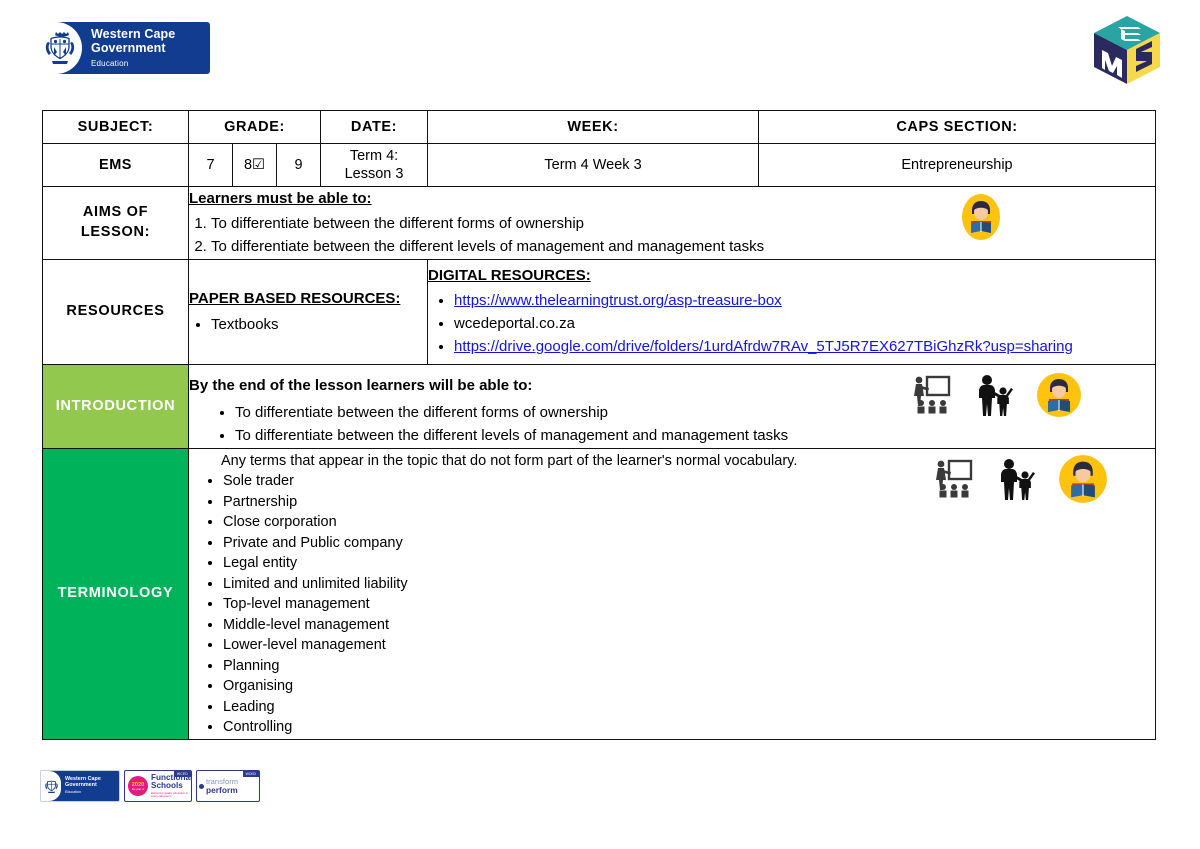 Image resolution: width=1200 pixels, height=849 pixels. Describe the element at coordinates (73, 792) in the screenshot. I see `footer-wcg-department: Education` at that location.